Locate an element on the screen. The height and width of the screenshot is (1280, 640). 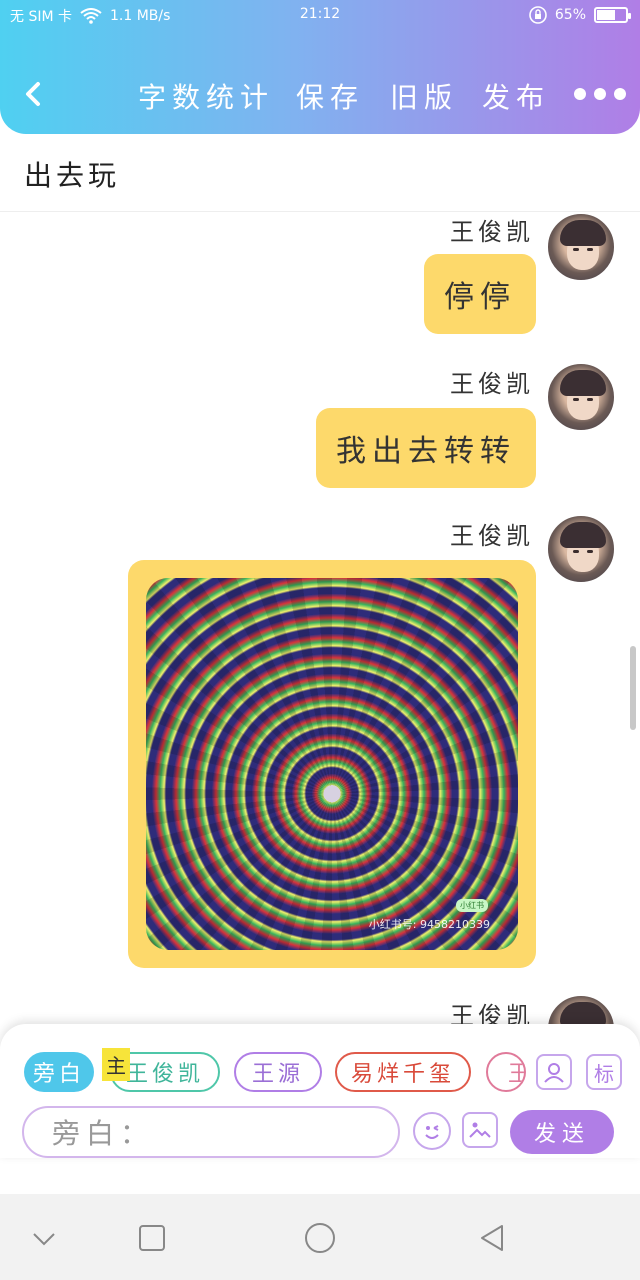
app-header: 无 SIM 卡 1.1 MB/s 21:12 65% 字数统计 保存 旧版 发布 is located at coordinates (320, 67).